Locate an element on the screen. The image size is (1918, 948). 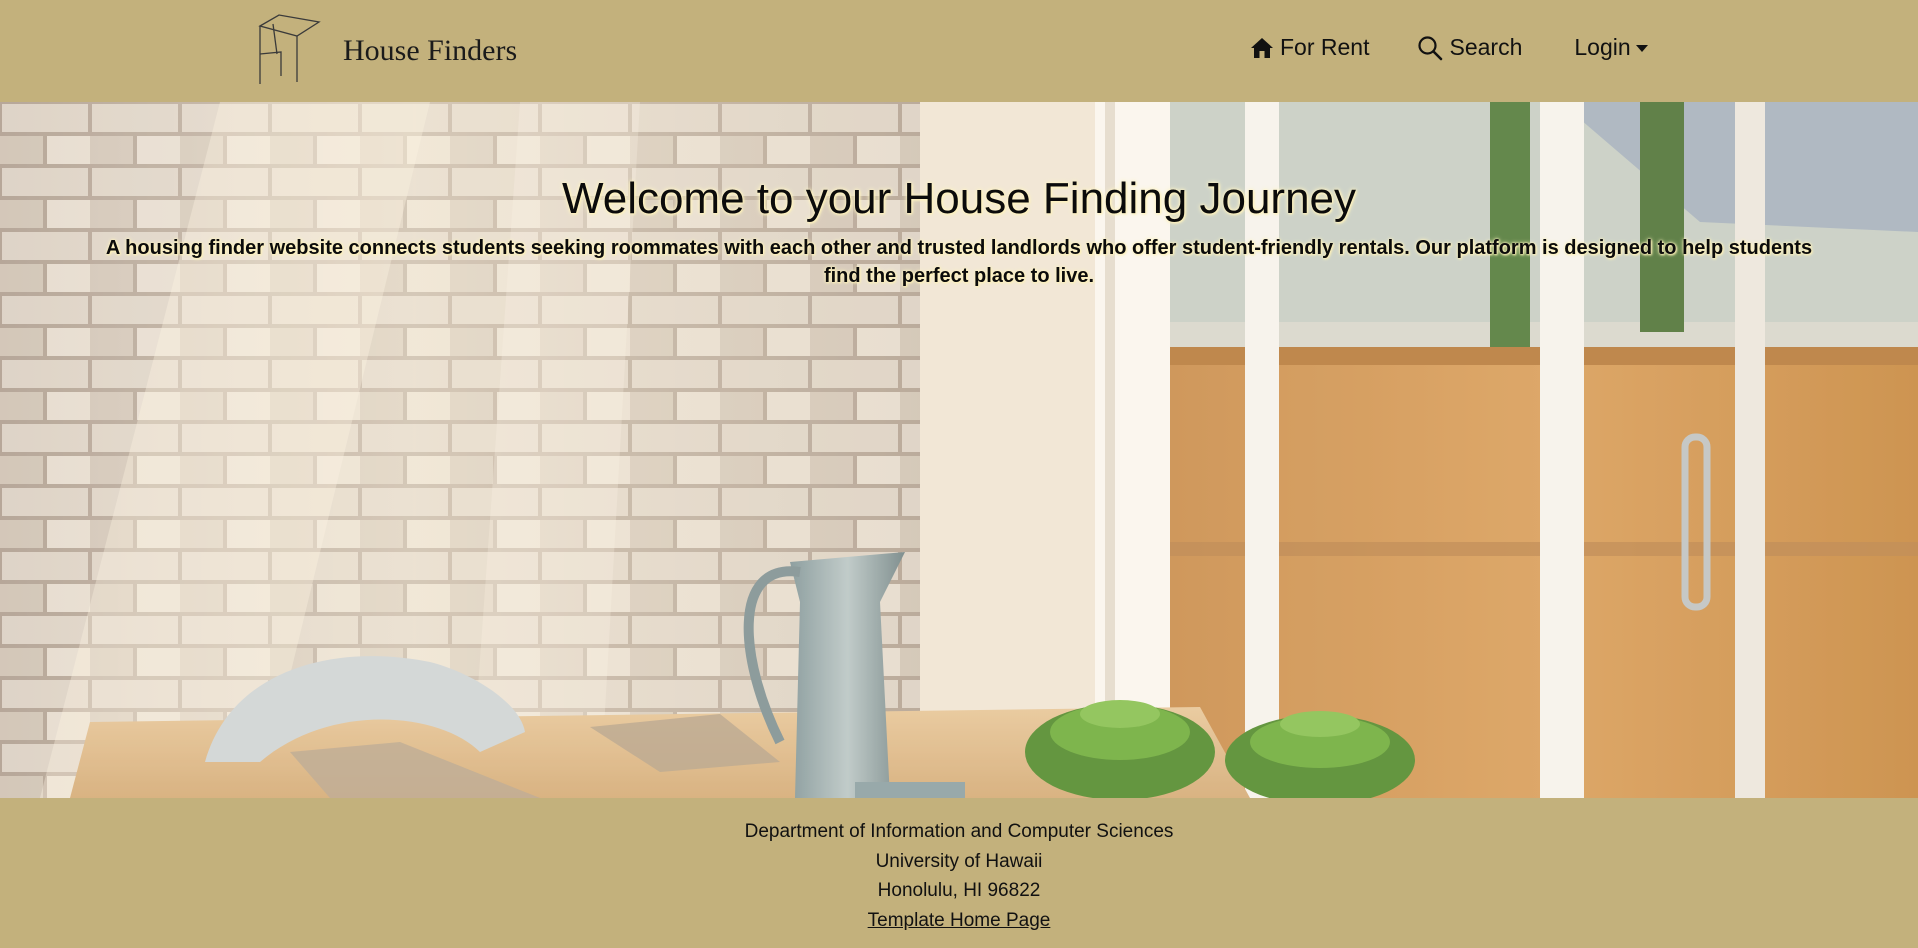
nav-links: For Rent Search Login is located at coordinates (1449, 47).